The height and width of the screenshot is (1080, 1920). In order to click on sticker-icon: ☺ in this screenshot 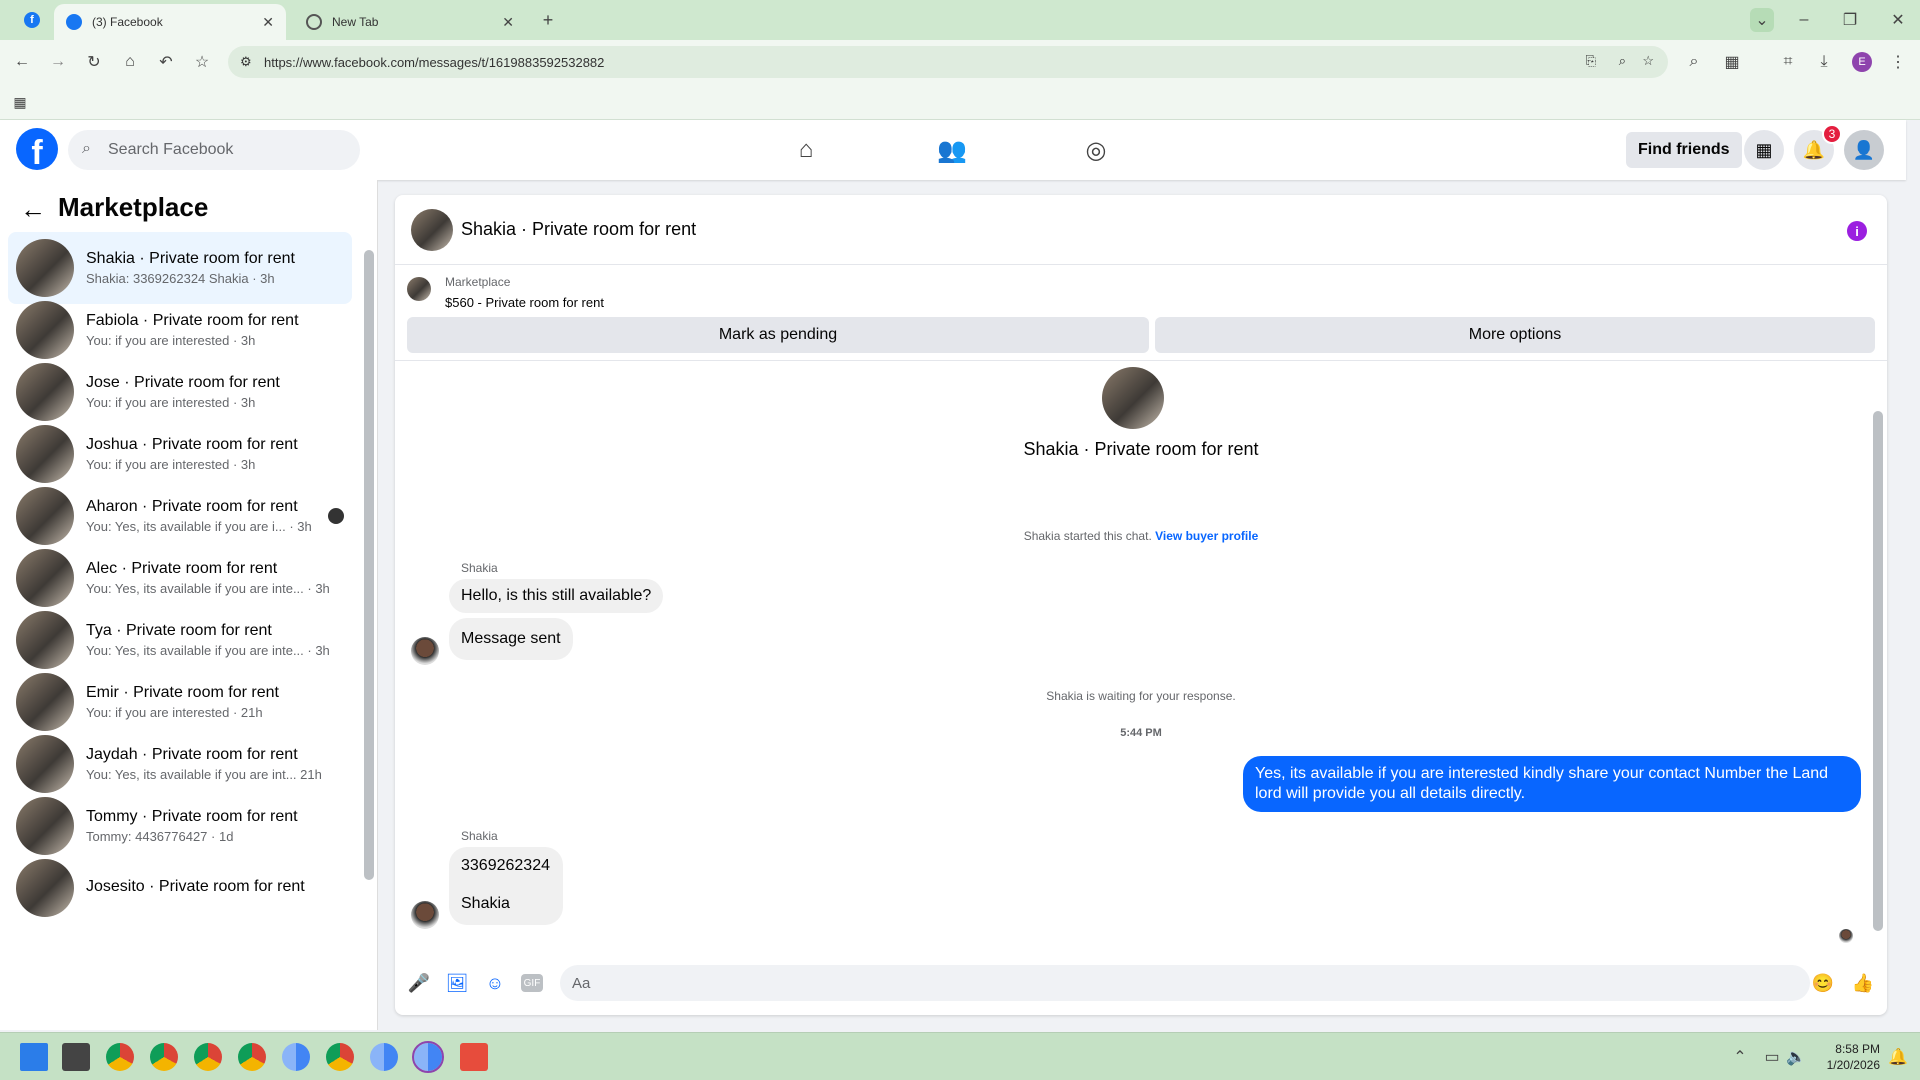, I will do `click(495, 983)`.